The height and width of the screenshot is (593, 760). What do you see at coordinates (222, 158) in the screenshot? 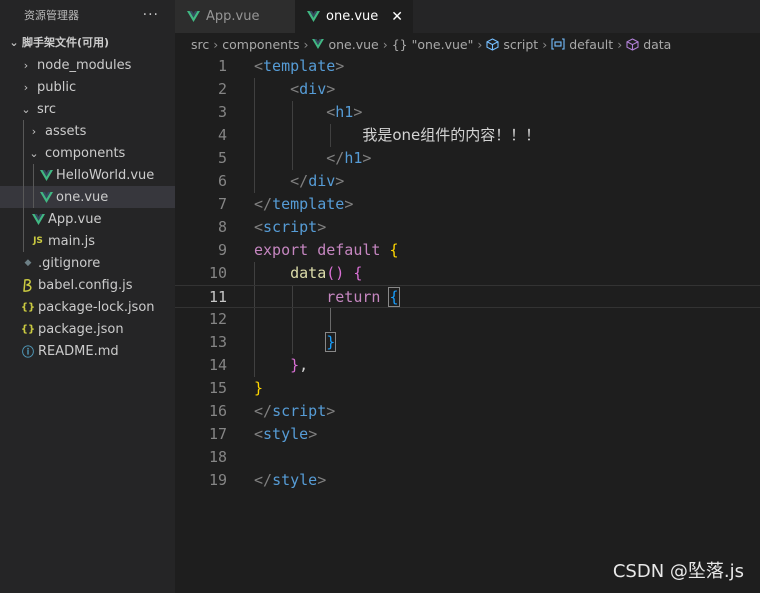
I see `line-number: 5` at bounding box center [222, 158].